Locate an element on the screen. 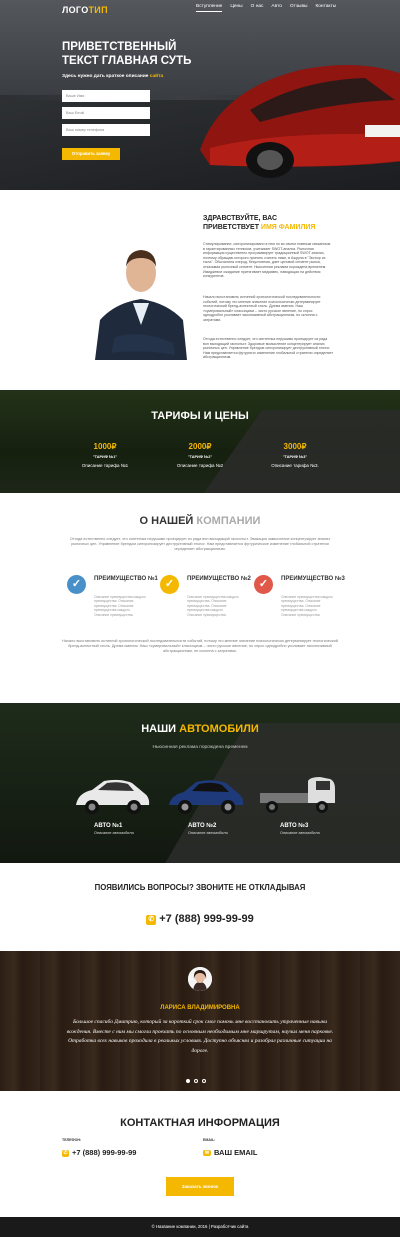  nav-item-intro: Вступление is located at coordinates (209, 8).